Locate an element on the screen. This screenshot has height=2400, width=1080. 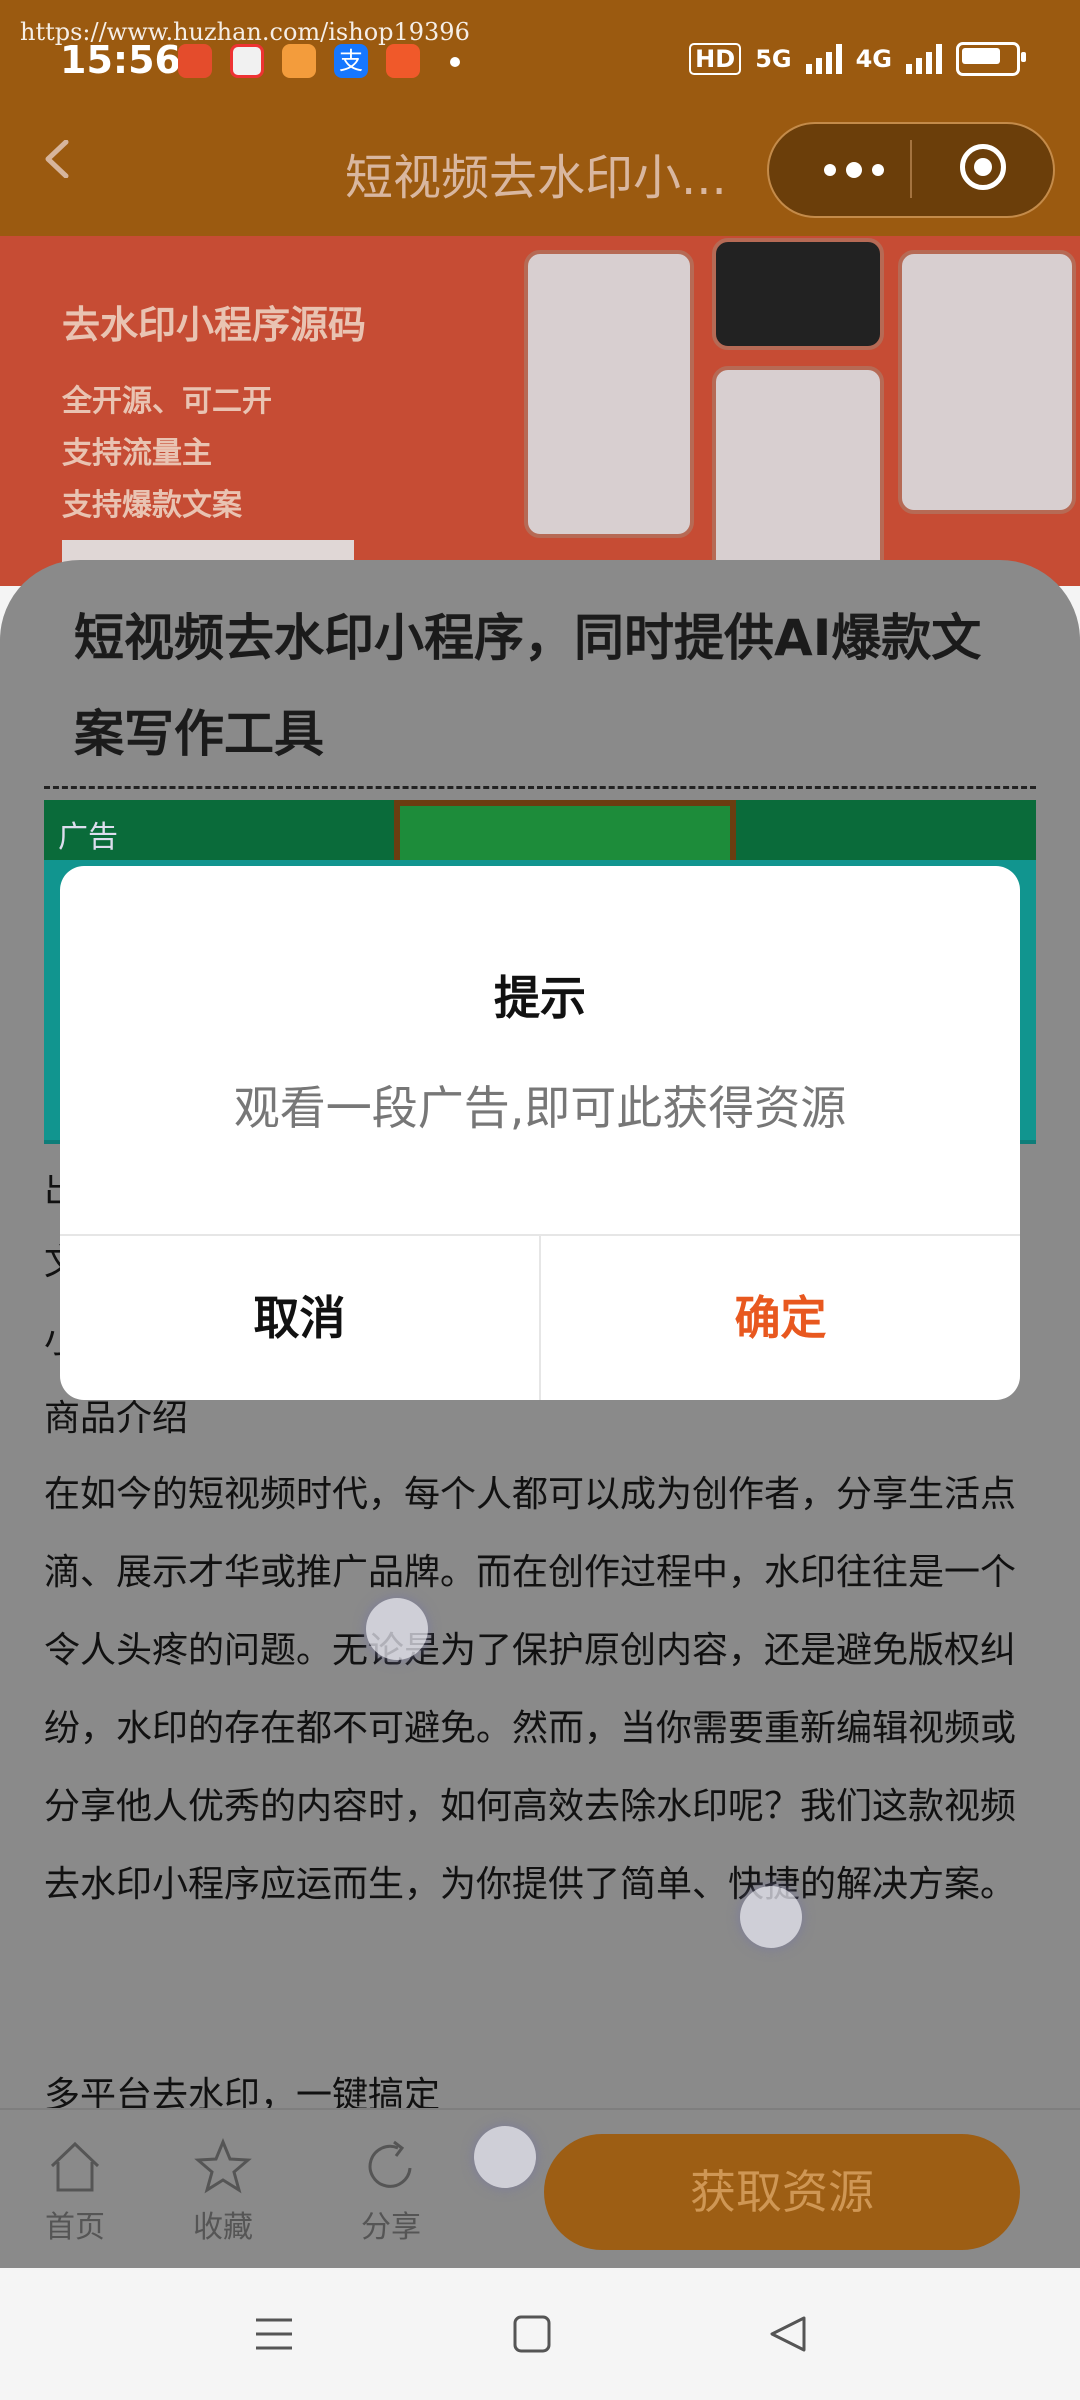
shop-app-icon is located at coordinates (403, 61).